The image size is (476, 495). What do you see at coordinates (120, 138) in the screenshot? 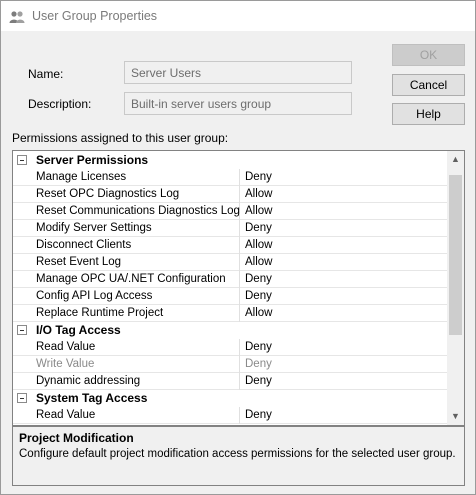
I see `permissions-label: Permissions assigned to this user group:` at bounding box center [120, 138].